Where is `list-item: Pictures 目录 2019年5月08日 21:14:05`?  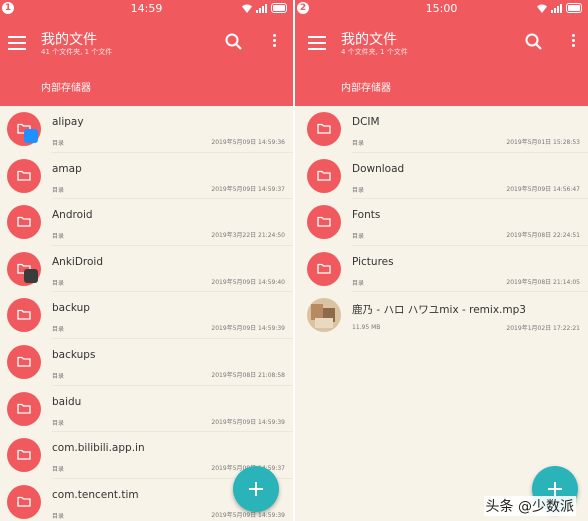 list-item: Pictures 目录 2019年5月08日 21:14:05 is located at coordinates (441, 269).